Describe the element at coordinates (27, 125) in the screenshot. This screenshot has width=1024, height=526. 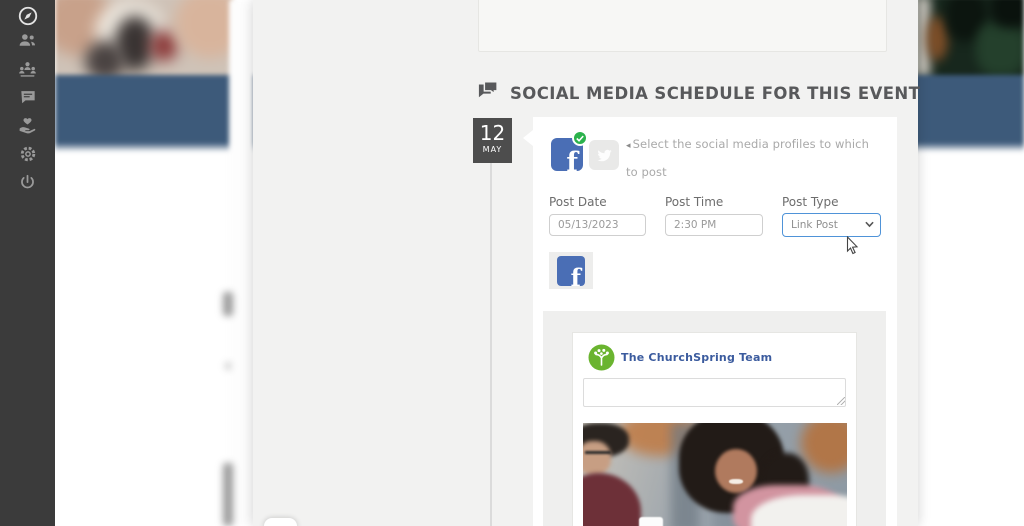
I see `giving-icon` at that location.